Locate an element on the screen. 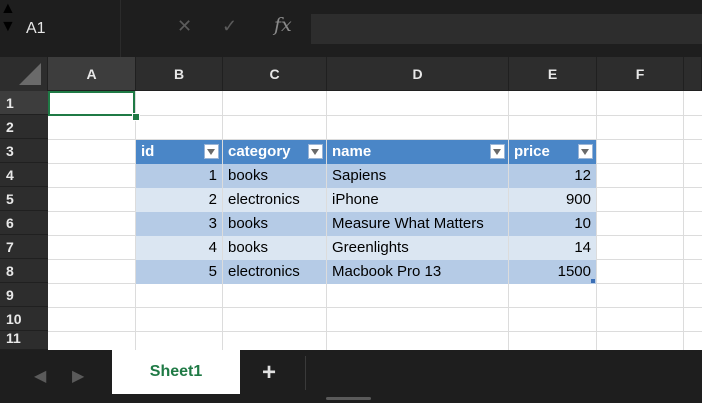 This screenshot has width=702, height=403. row-header-6: 6 is located at coordinates (24, 223).